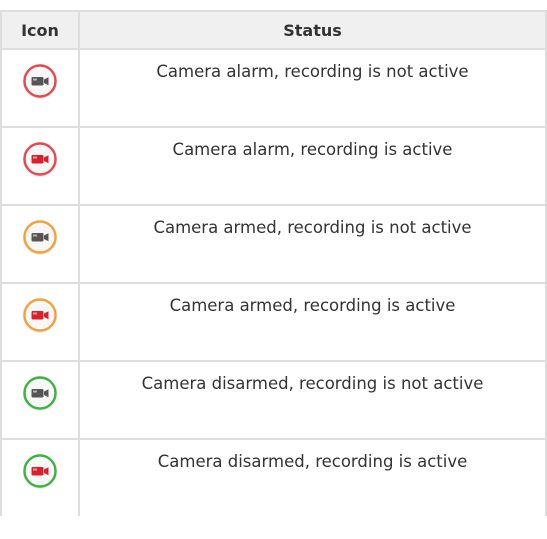 Image resolution: width=547 pixels, height=539 pixels. What do you see at coordinates (312, 30) in the screenshot?
I see `header-status: Status` at bounding box center [312, 30].